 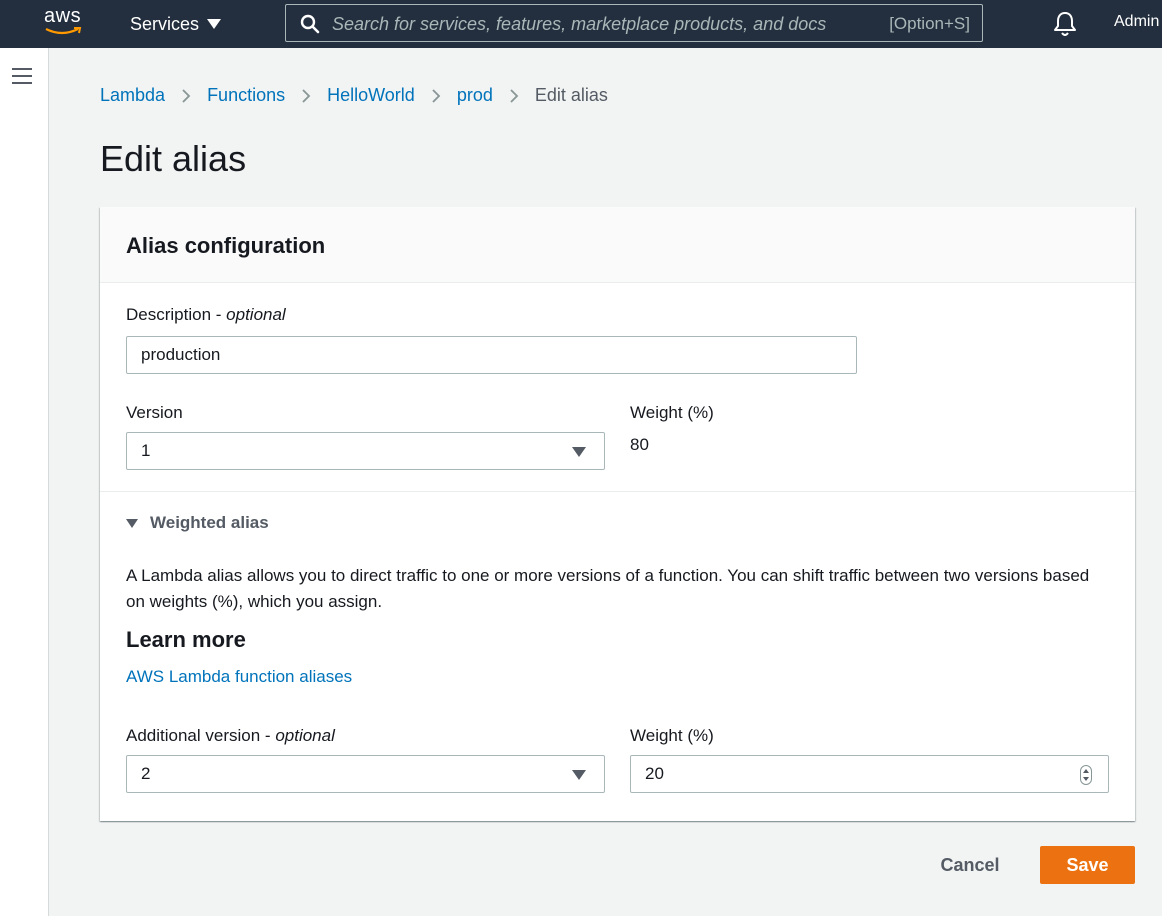 What do you see at coordinates (672, 735) in the screenshot?
I see `additional-weight-label: Weight (%)` at bounding box center [672, 735].